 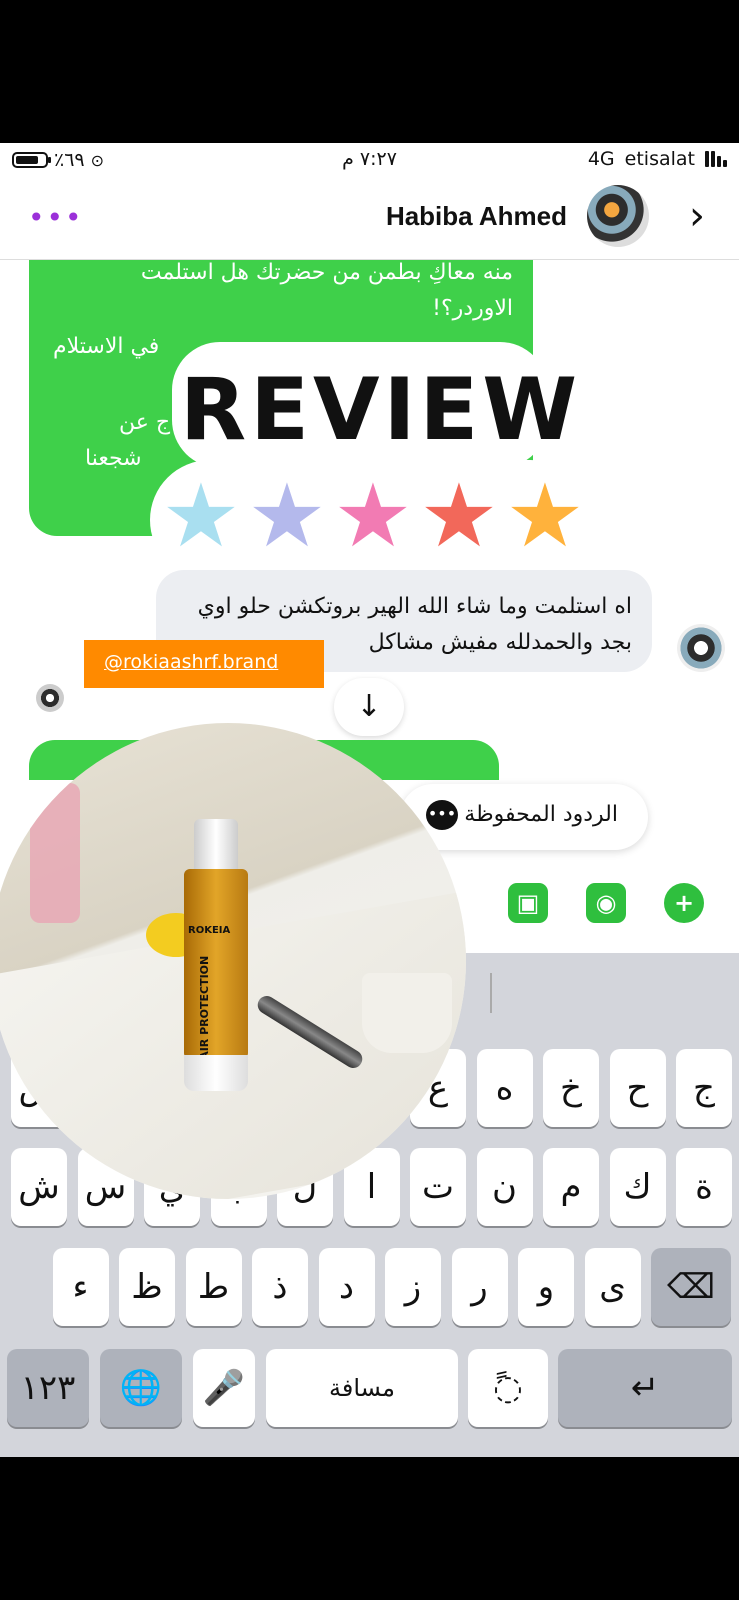 I want to click on background-bottle, so click(x=55, y=853).